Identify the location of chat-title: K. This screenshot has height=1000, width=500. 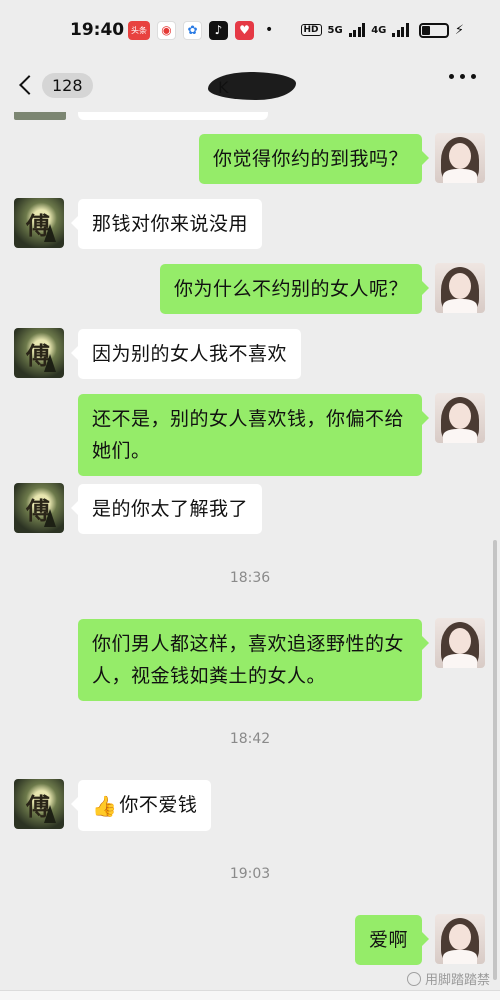
(255, 86).